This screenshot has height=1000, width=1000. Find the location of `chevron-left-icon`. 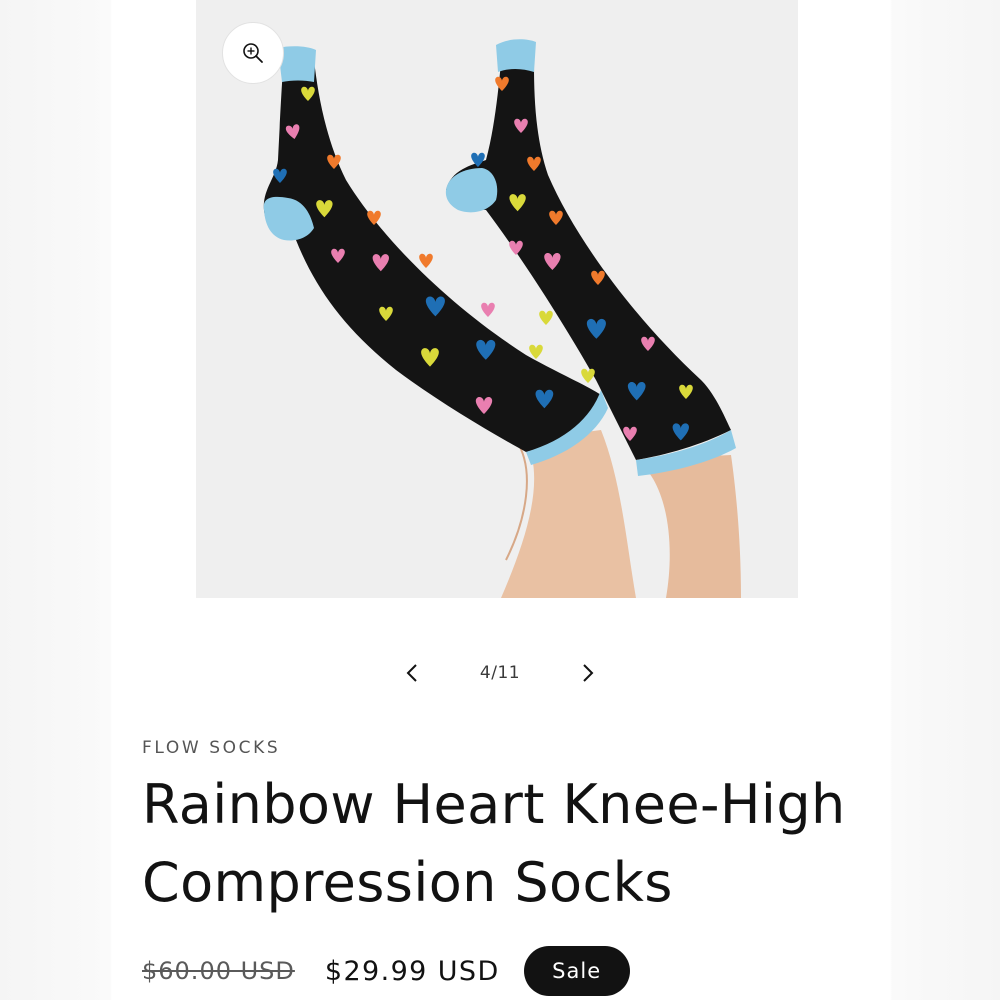

chevron-left-icon is located at coordinates (411, 673).